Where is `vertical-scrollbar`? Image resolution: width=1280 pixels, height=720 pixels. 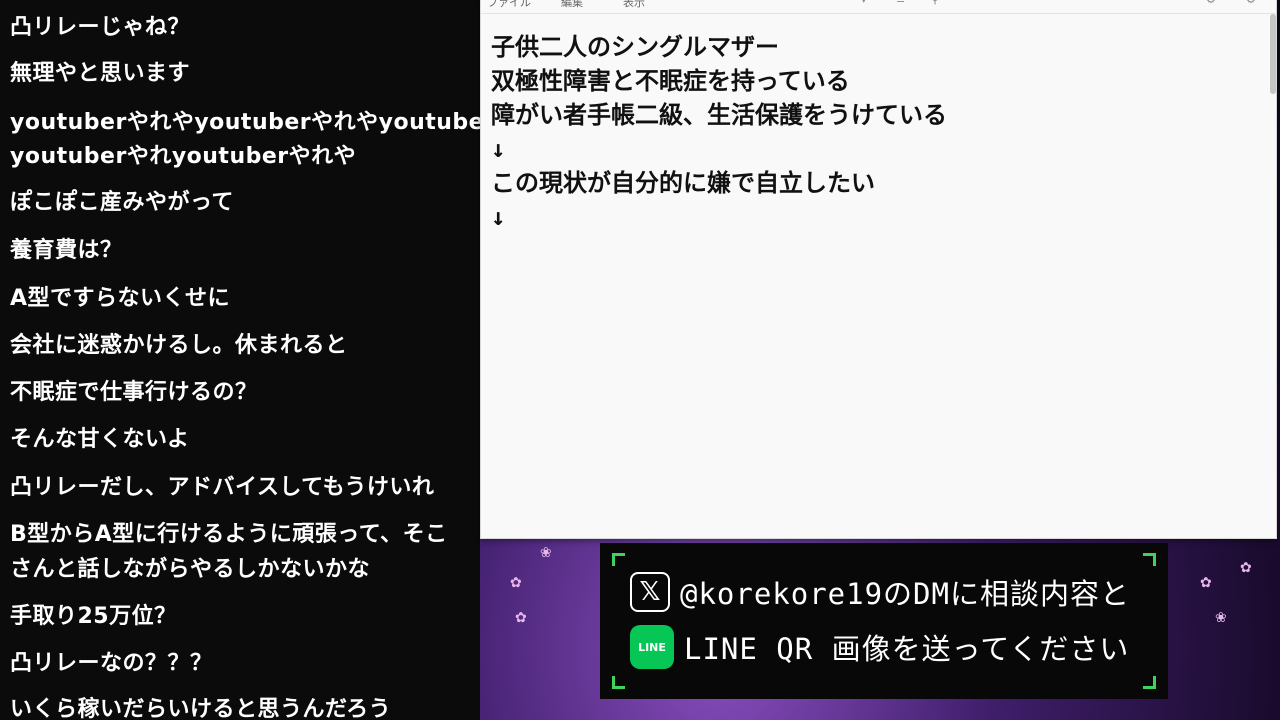
vertical-scrollbar is located at coordinates (1273, 54).